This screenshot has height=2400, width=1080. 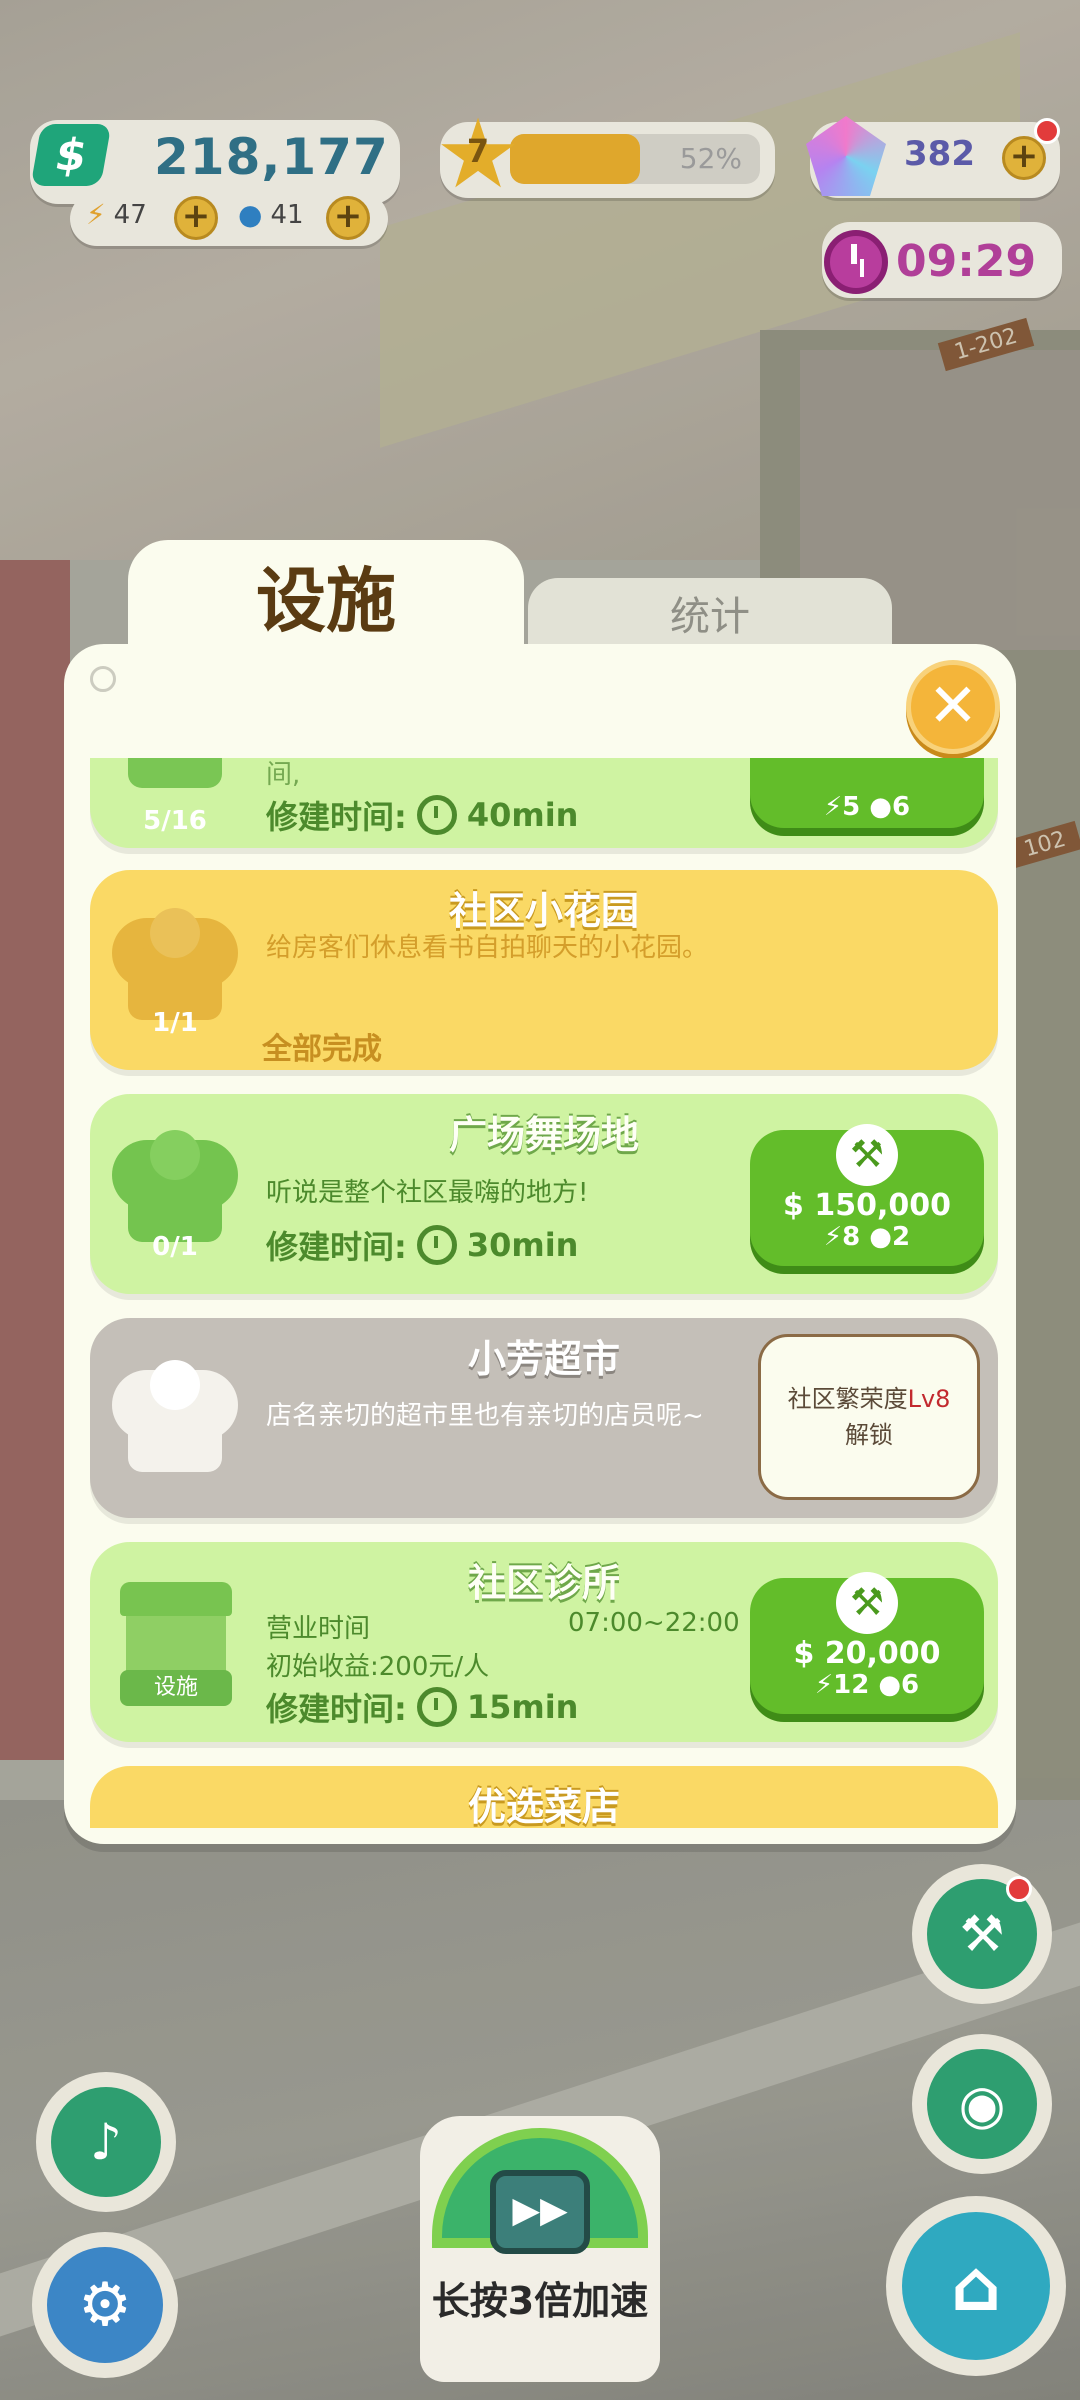 I want to click on facility-card: 5/16 间, 修建时间: 40min ⚡5 ●6, so click(x=544, y=803).